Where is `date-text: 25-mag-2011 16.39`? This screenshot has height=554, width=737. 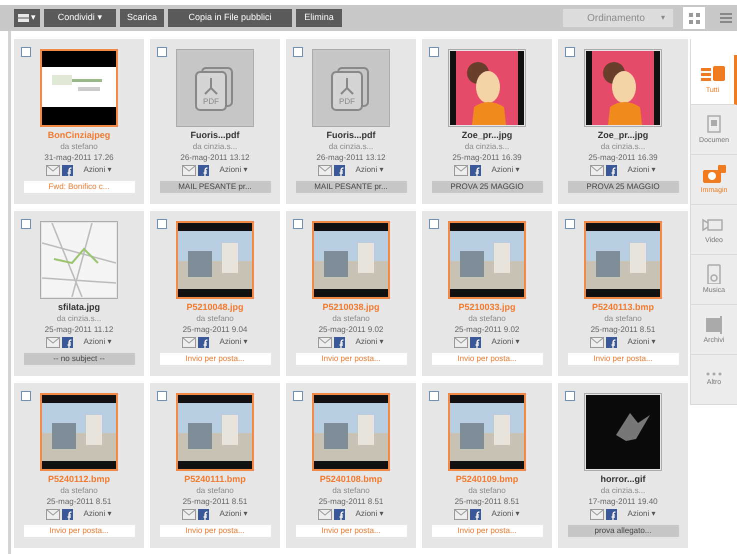
date-text: 25-mag-2011 16.39 is located at coordinates (623, 157).